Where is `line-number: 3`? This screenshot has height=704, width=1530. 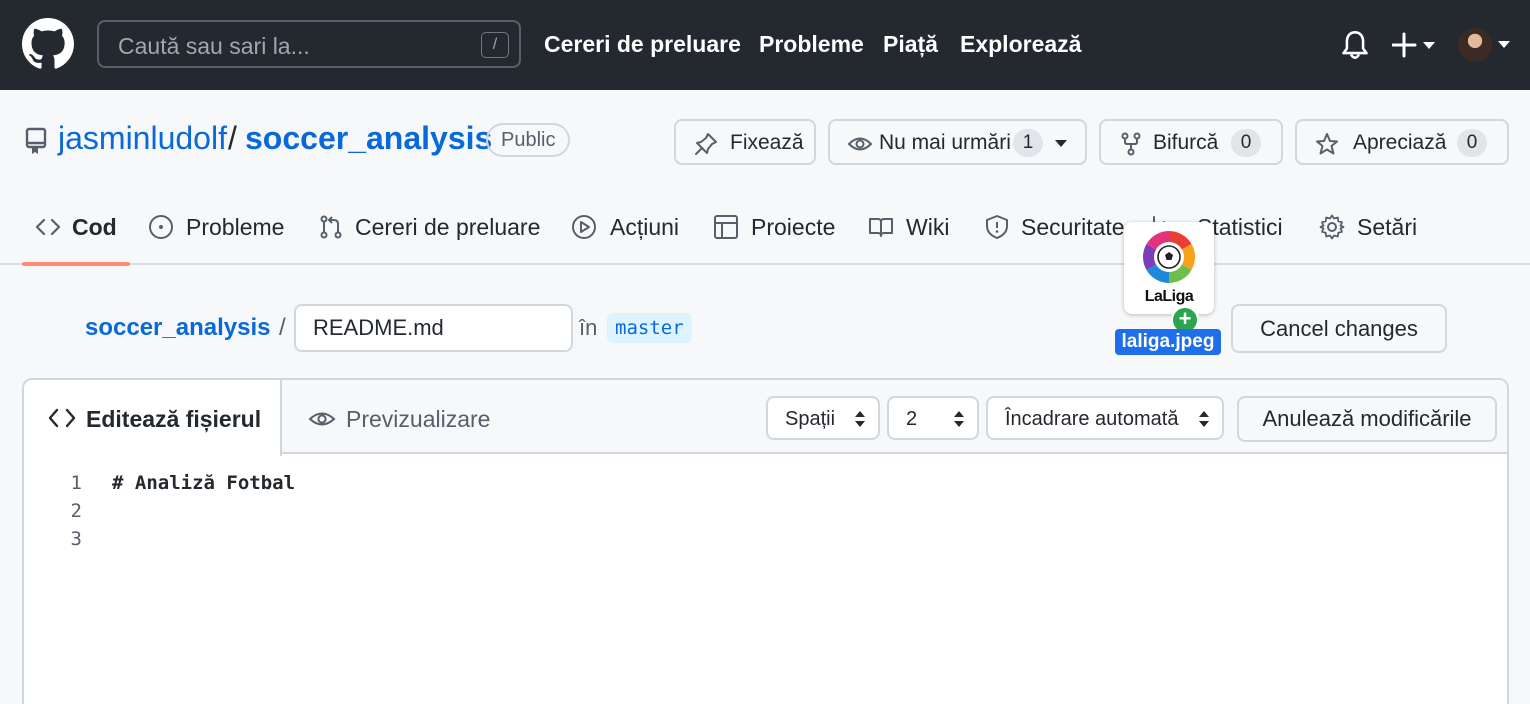 line-number: 3 is located at coordinates (76, 539).